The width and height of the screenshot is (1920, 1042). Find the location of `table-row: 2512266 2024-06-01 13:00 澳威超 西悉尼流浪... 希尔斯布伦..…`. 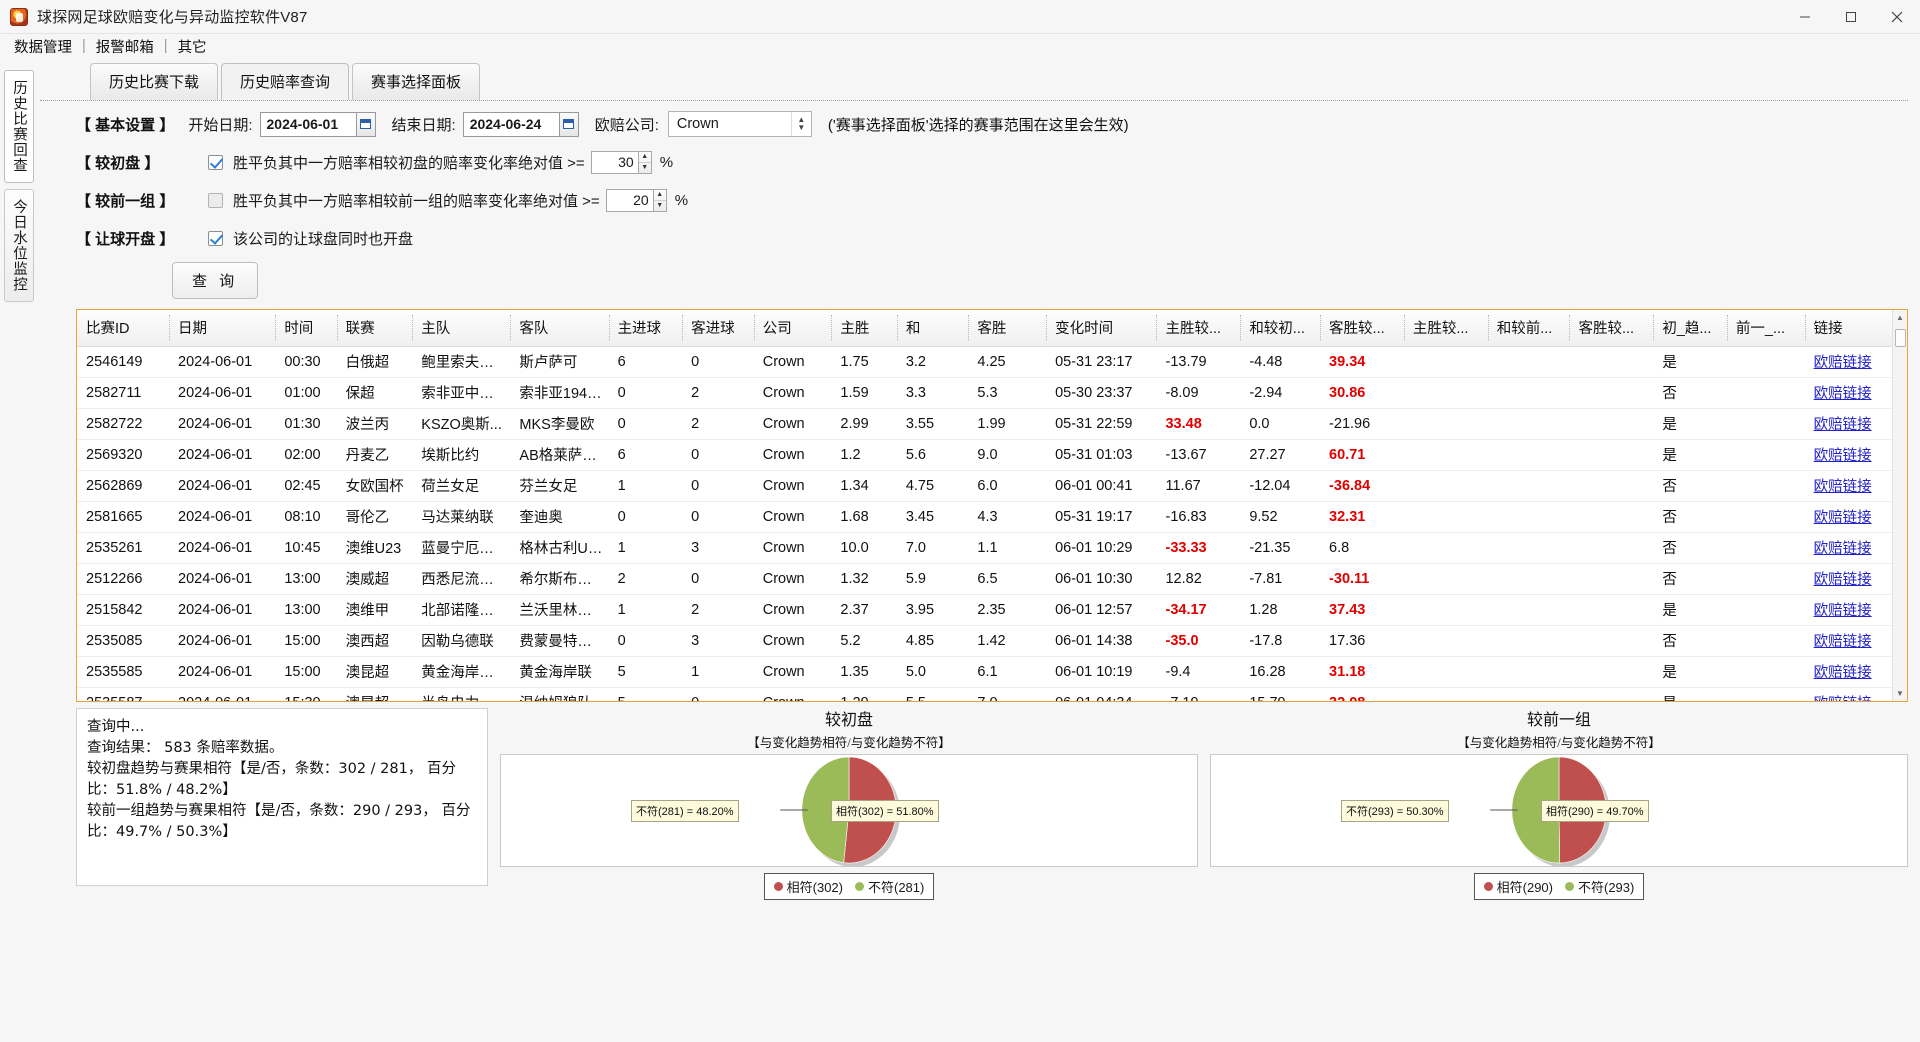

table-row: 2512266 2024-06-01 13:00 澳威超 西悉尼流浪... 希尔斯布伦..… is located at coordinates (992, 579).